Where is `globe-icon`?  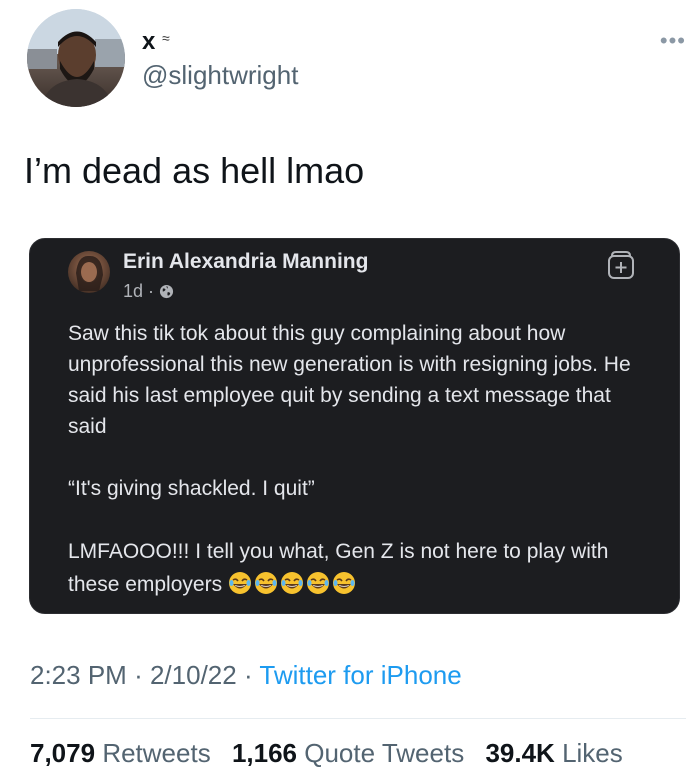
globe-icon is located at coordinates (166, 291).